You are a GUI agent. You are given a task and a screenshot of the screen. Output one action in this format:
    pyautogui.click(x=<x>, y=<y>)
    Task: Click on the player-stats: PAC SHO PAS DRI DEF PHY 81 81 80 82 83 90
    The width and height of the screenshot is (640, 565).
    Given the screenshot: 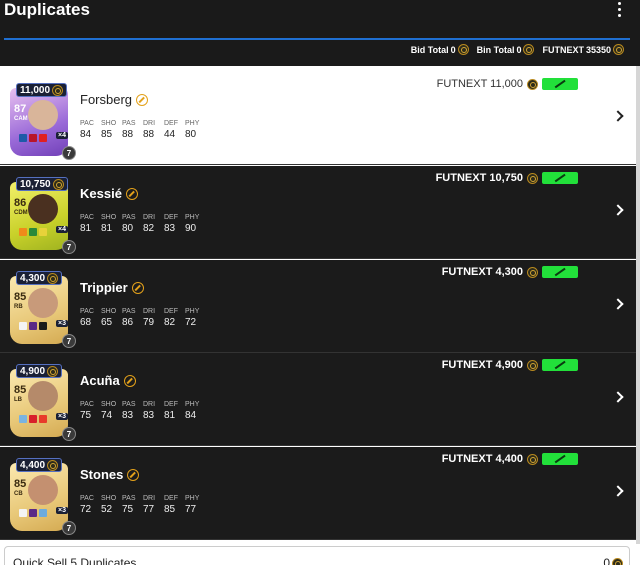 What is the action you would take?
    pyautogui.click(x=140, y=224)
    